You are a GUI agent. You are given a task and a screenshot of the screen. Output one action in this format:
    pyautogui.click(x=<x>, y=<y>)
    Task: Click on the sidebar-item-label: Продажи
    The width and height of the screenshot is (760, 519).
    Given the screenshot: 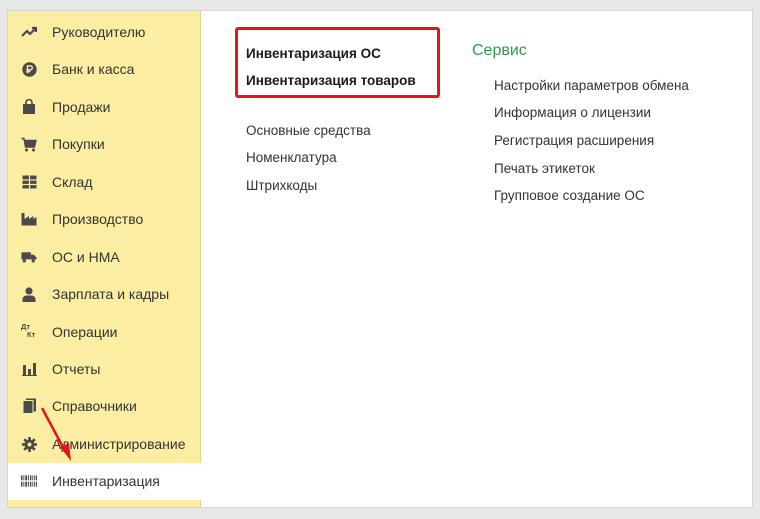 What is the action you would take?
    pyautogui.click(x=81, y=107)
    